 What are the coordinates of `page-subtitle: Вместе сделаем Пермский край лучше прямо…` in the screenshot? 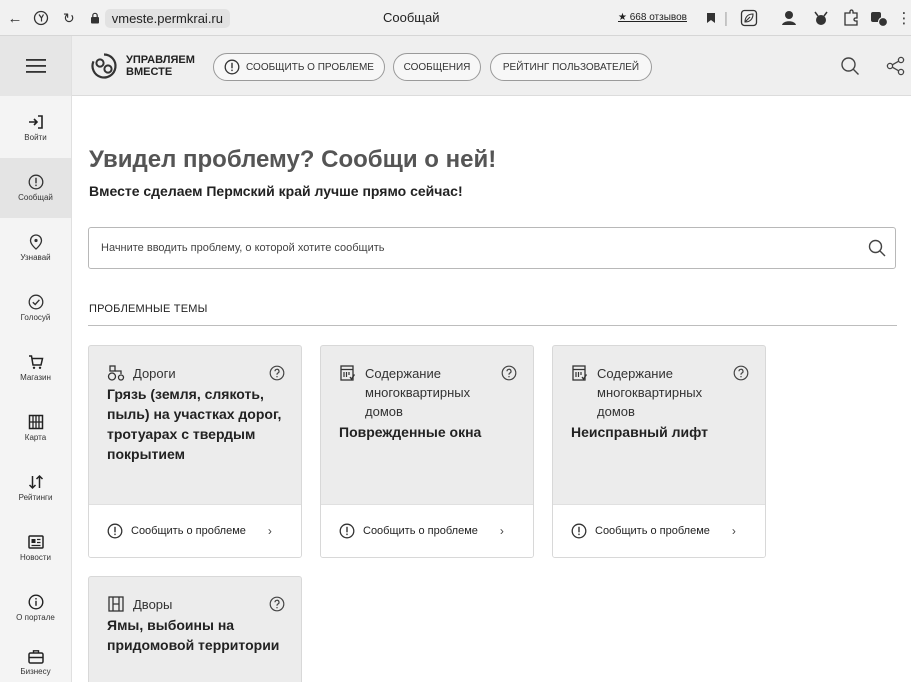 It's located at (276, 191).